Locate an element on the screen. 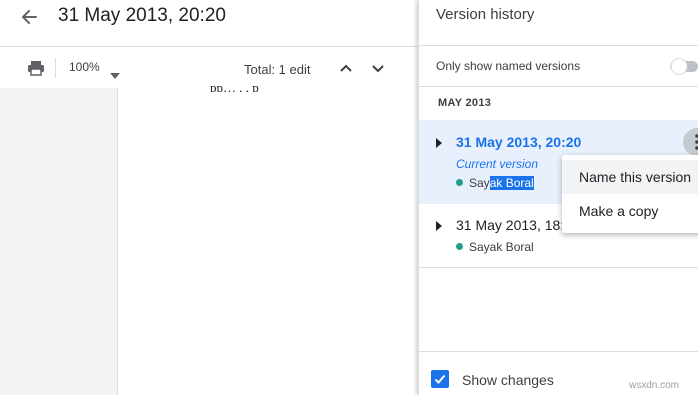  version-timestamp: 31 May 2013, 18: is located at coordinates (510, 225).